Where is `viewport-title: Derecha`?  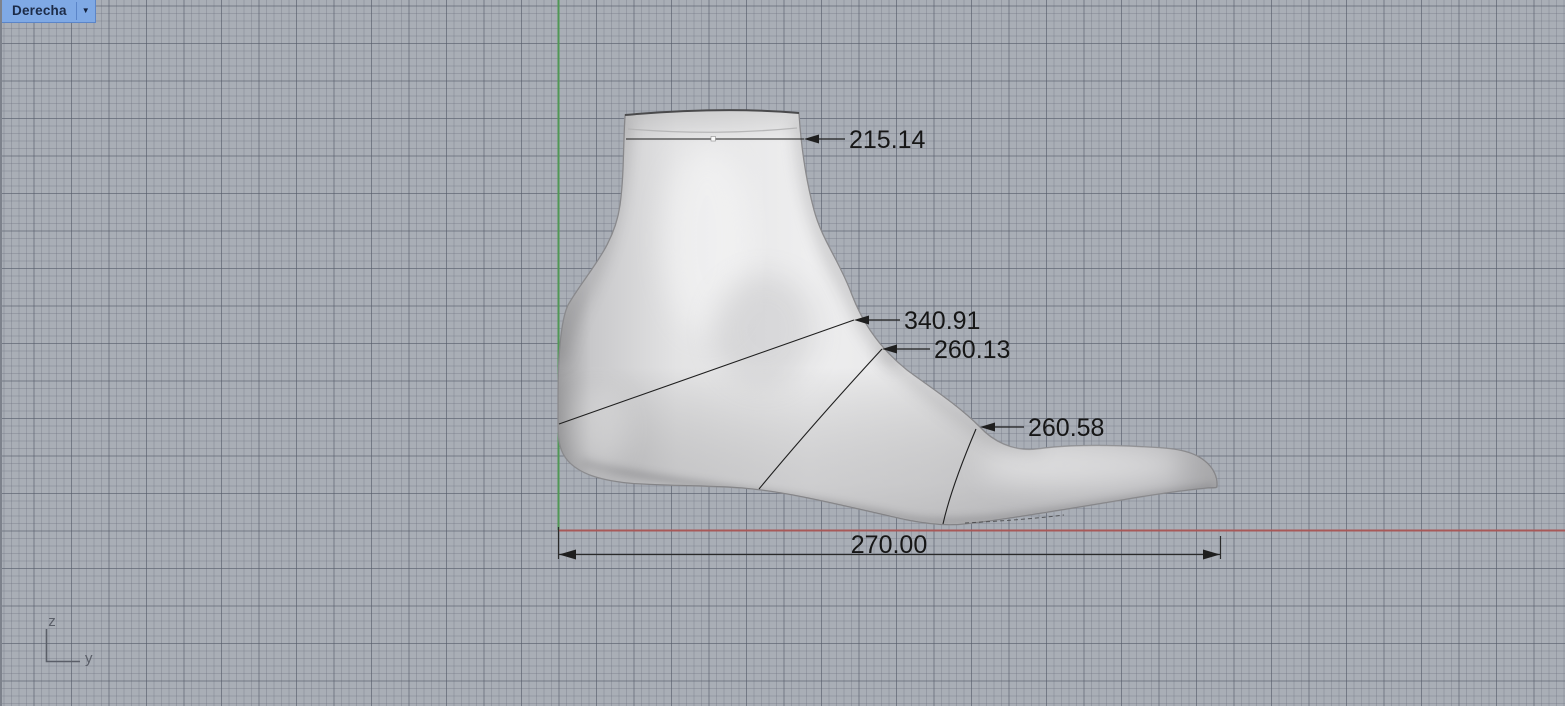
viewport-title: Derecha is located at coordinates (39, 11).